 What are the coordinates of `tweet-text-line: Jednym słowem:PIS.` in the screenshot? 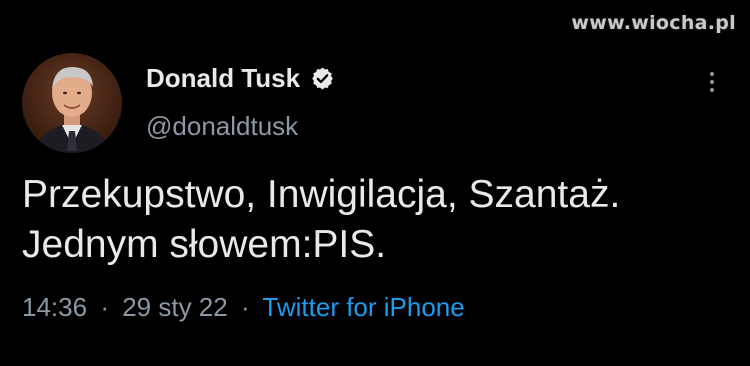 It's located at (204, 244).